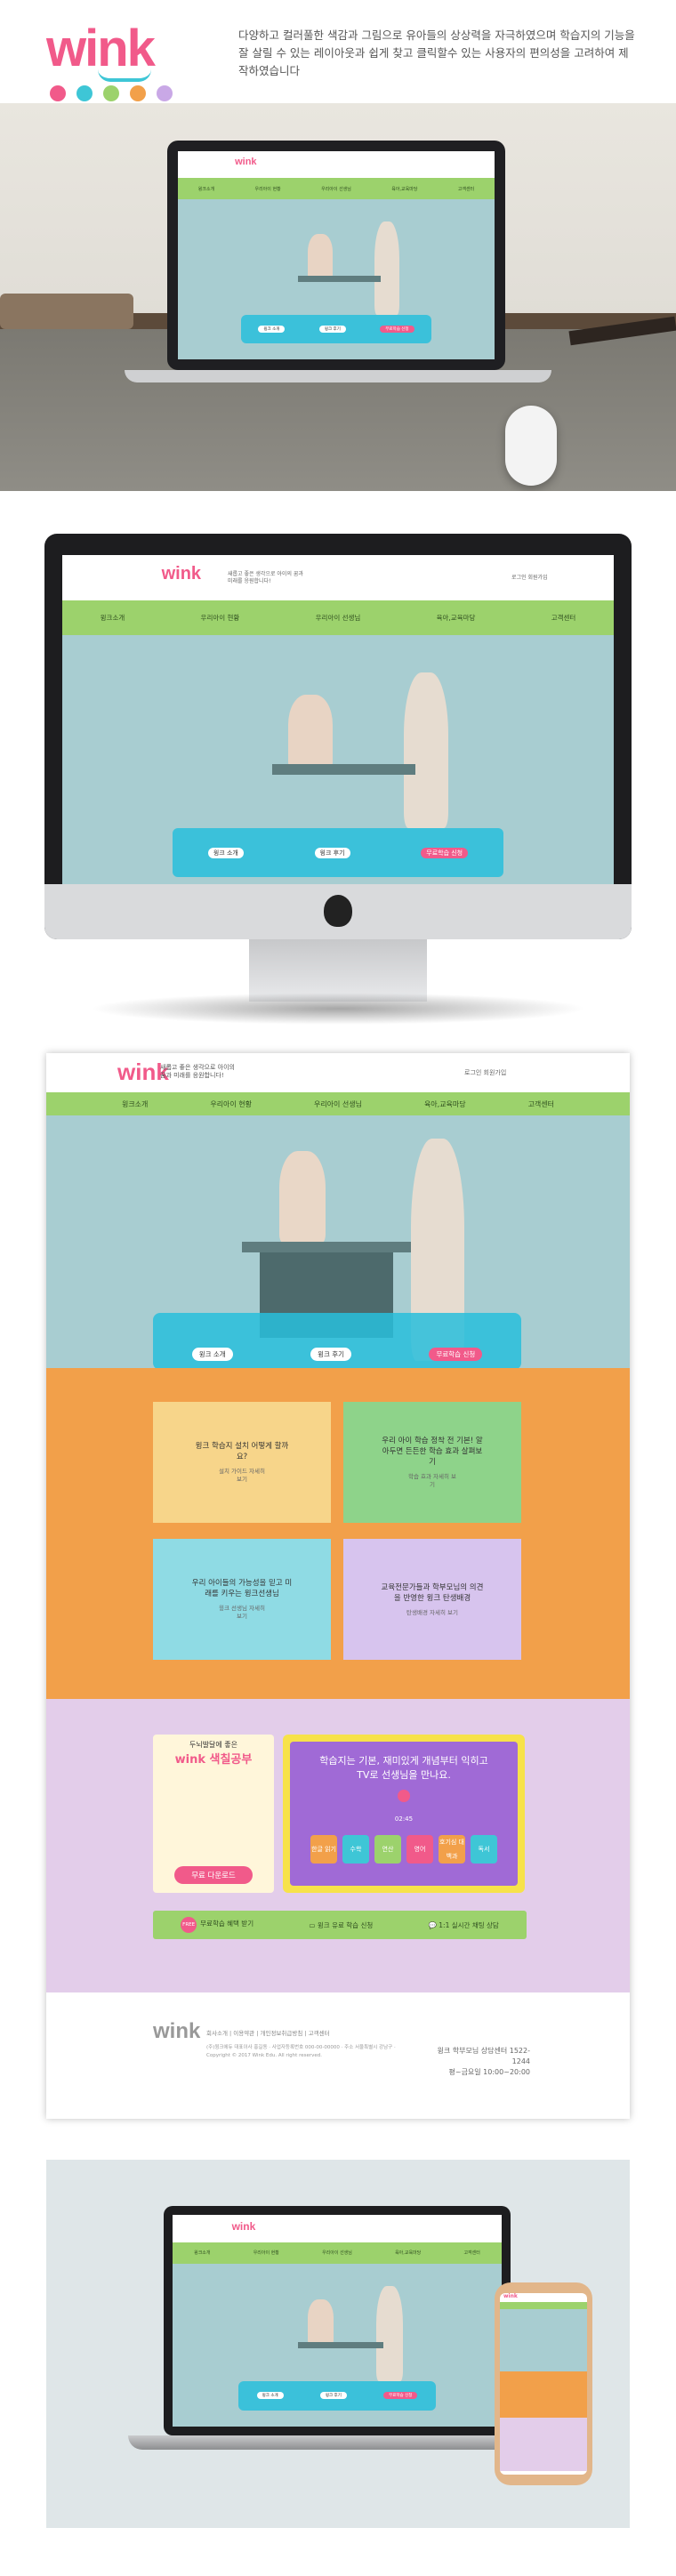  I want to click on card-more: 설치 가이드 자세히 보기, so click(242, 1476).